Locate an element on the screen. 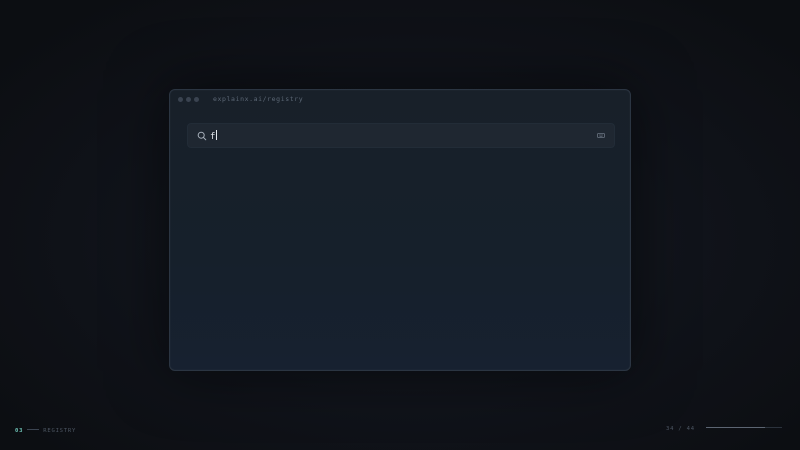  window-titlebar: explainx.ai/registry is located at coordinates (400, 100).